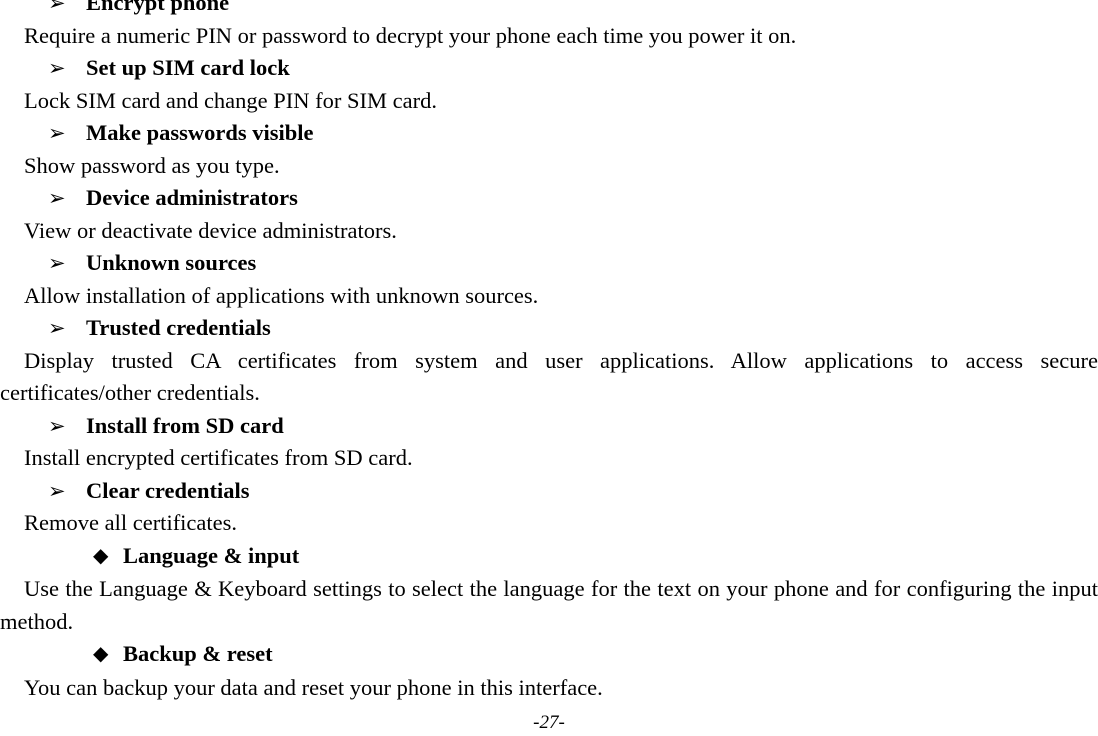 The image size is (1098, 736). Describe the element at coordinates (549, 198) in the screenshot. I see `section-heading-device-administrators: ➢ Device administrators` at that location.